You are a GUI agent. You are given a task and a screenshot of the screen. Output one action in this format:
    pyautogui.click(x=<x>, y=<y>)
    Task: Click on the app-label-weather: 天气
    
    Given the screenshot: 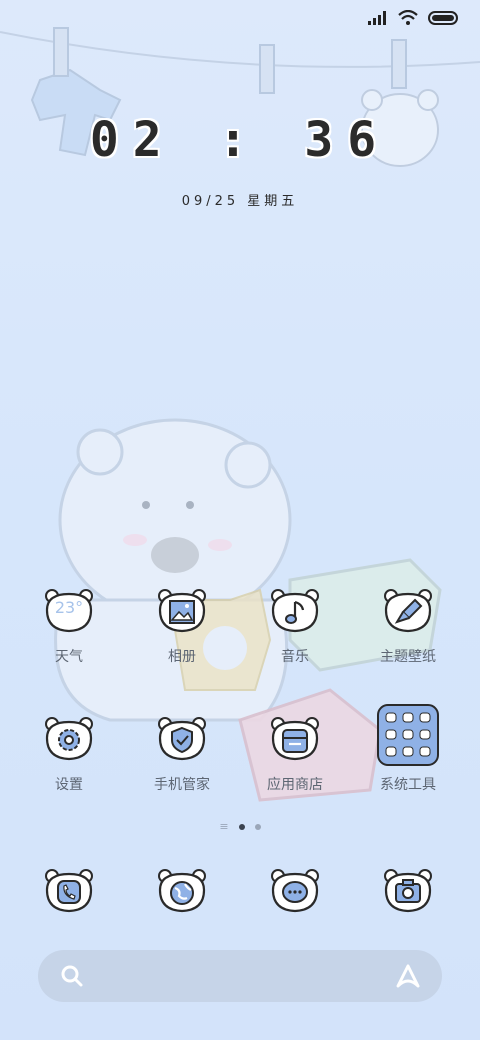 What is the action you would take?
    pyautogui.click(x=69, y=657)
    